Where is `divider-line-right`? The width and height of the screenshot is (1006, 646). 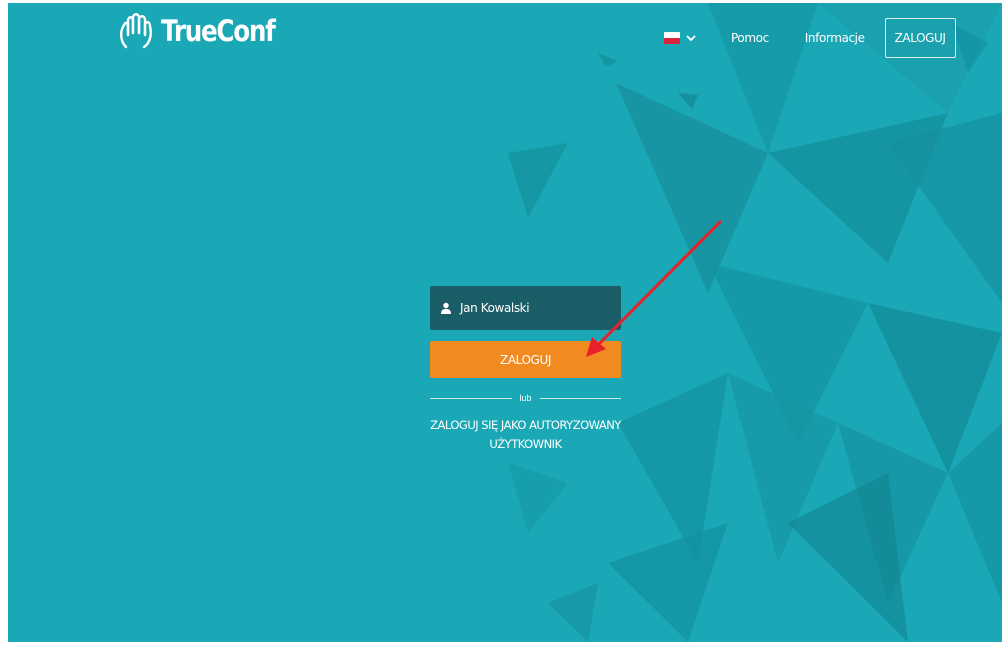 divider-line-right is located at coordinates (580, 398).